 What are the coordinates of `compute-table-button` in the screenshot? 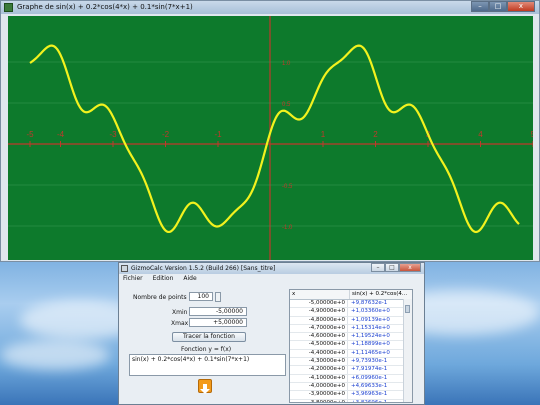 It's located at (205, 386).